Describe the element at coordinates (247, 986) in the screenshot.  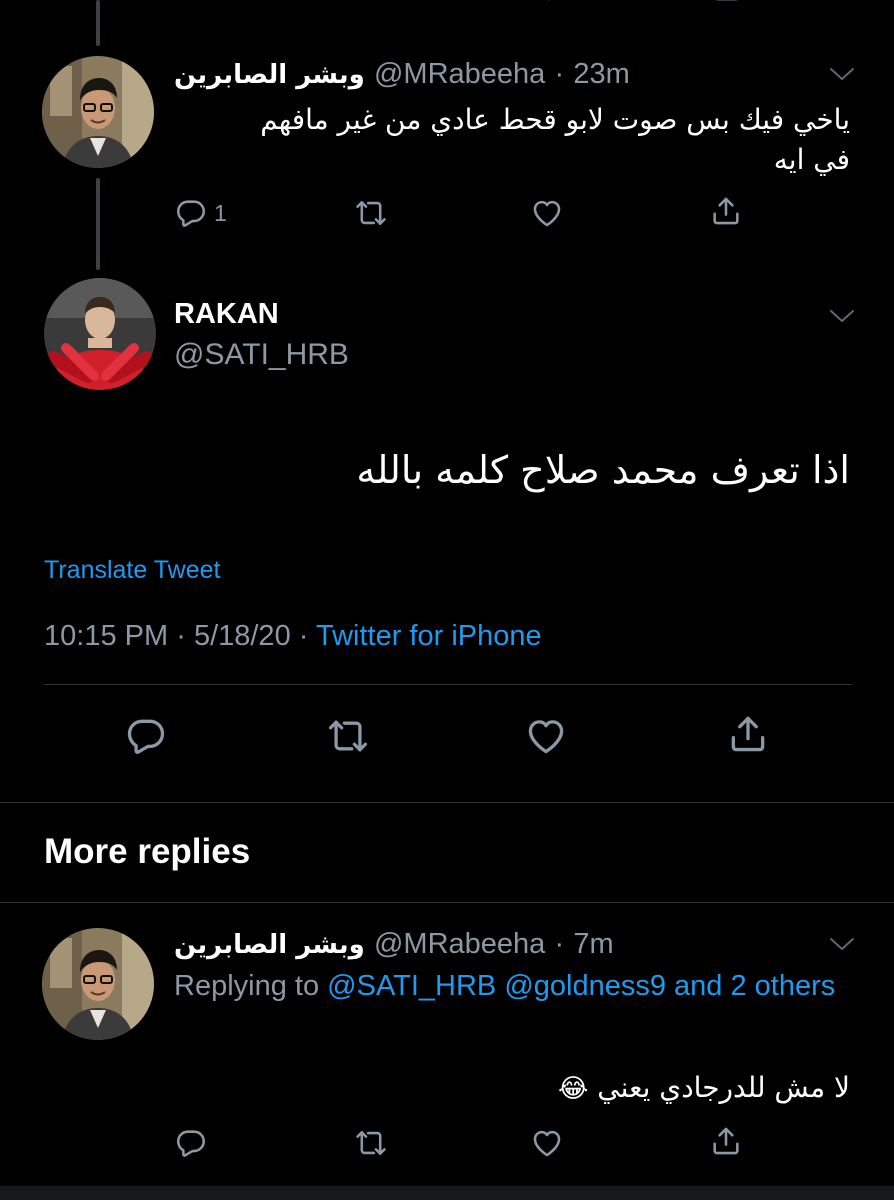
I see `replying-to-label: Replying to` at that location.